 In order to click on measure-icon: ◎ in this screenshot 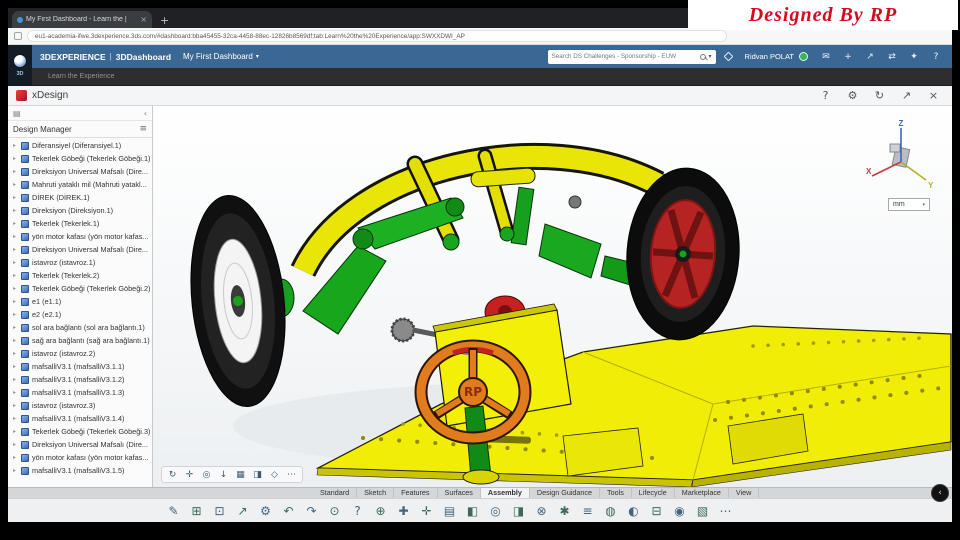, I will do `click(495, 511)`.